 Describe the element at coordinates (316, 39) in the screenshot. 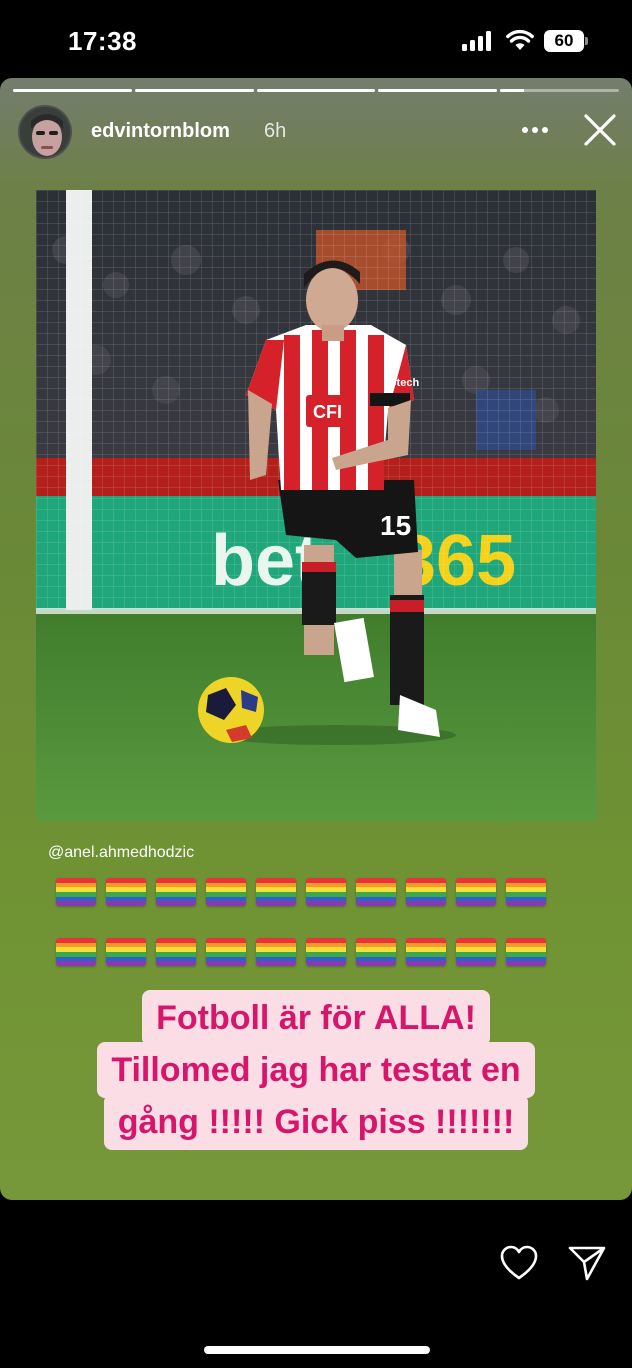

I see `status-bar: 17:38 60` at that location.